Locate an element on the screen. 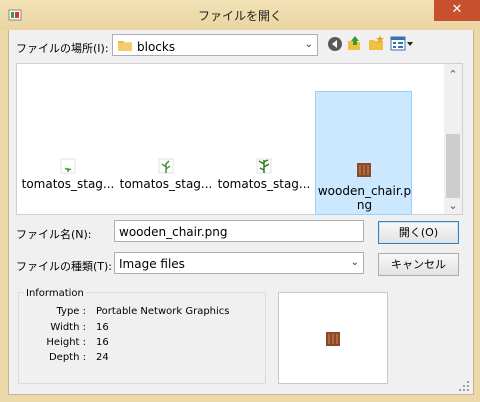 This screenshot has height=402, width=480. sprout-small-icon is located at coordinates (68, 166).